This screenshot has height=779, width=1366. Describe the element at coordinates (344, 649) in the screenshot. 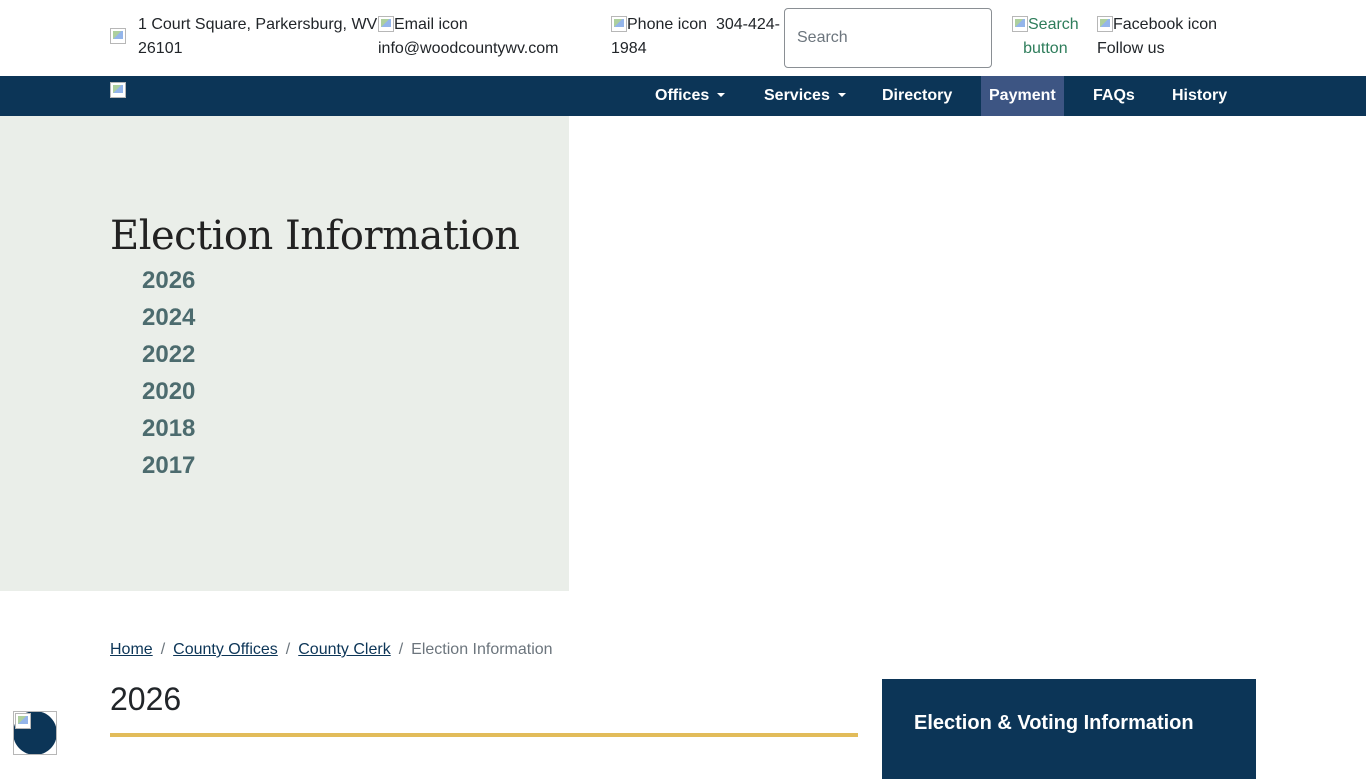

I see `breadcrumb-county-clerk: County Clerk` at that location.